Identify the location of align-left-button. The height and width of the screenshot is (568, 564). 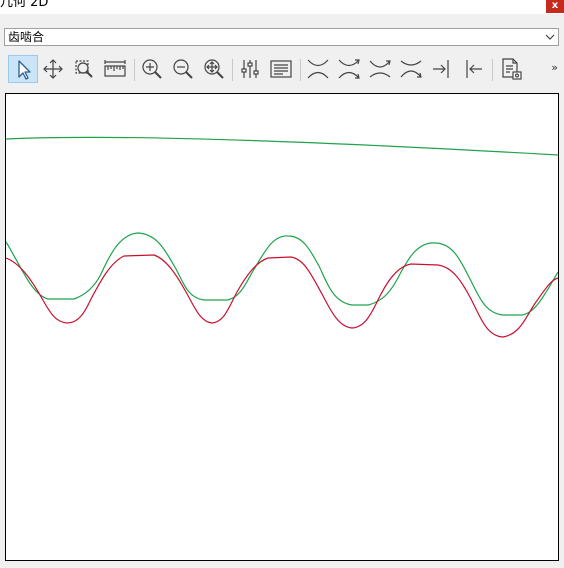
(473, 69).